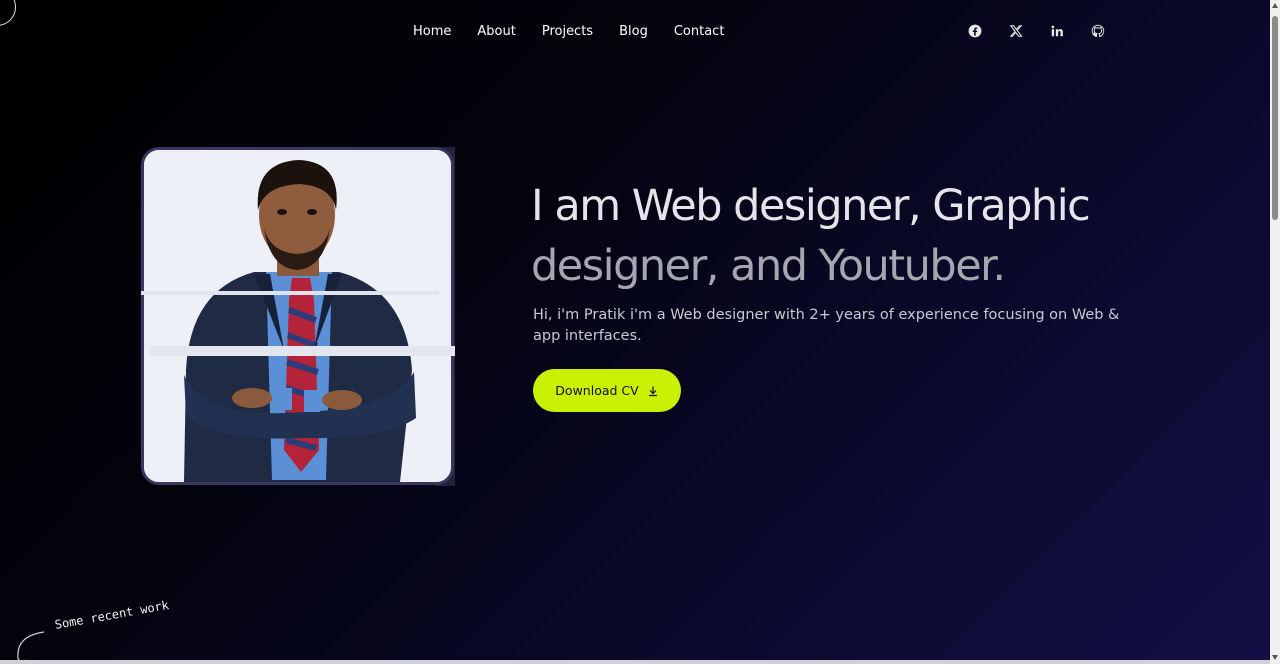  I want to click on download-icon, so click(652, 391).